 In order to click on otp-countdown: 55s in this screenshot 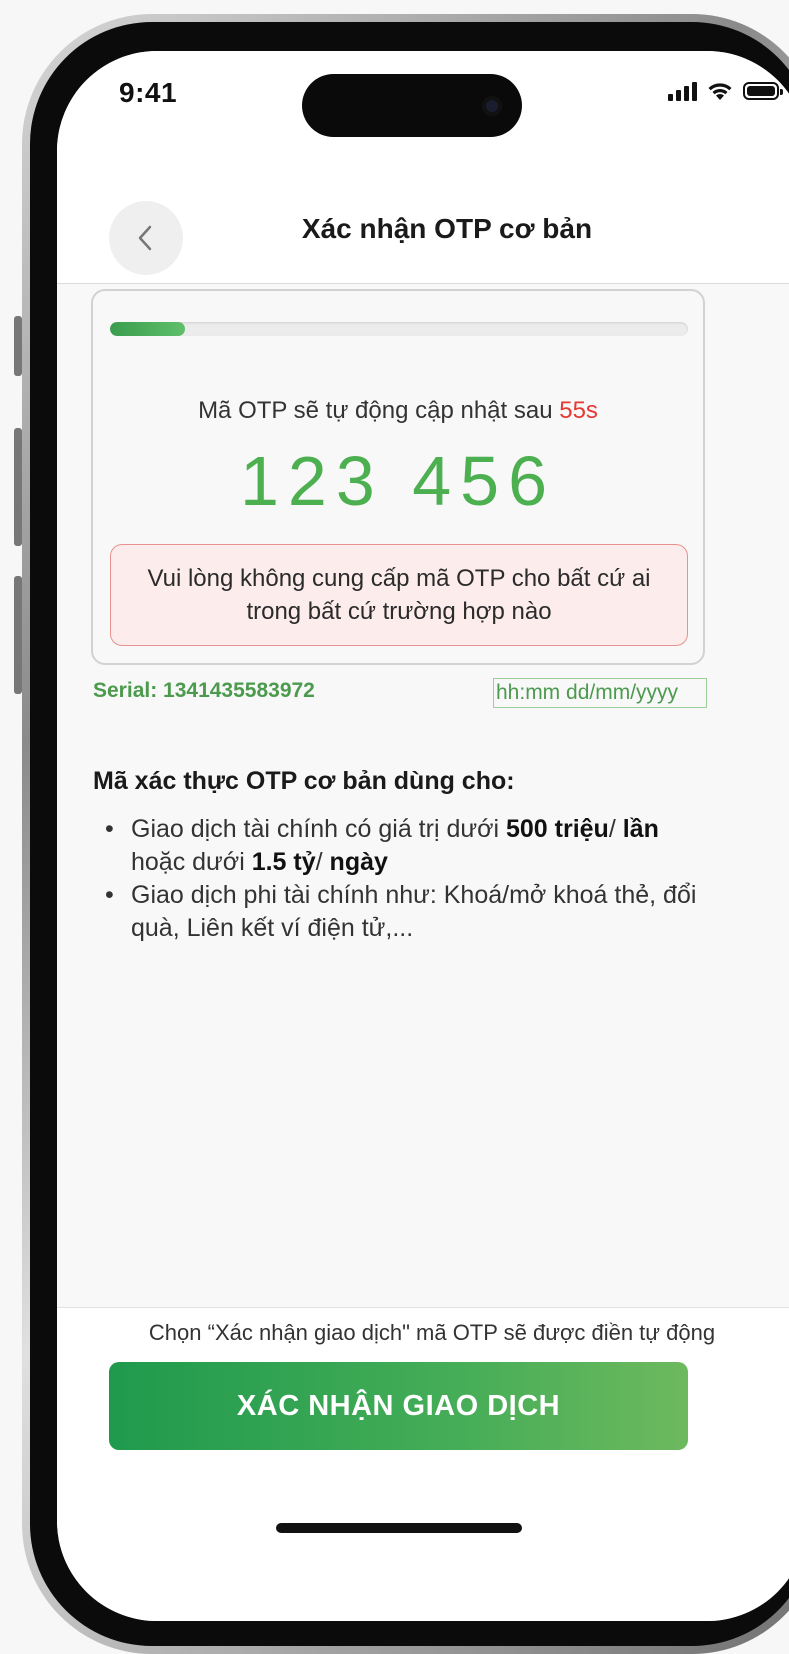, I will do `click(578, 410)`.